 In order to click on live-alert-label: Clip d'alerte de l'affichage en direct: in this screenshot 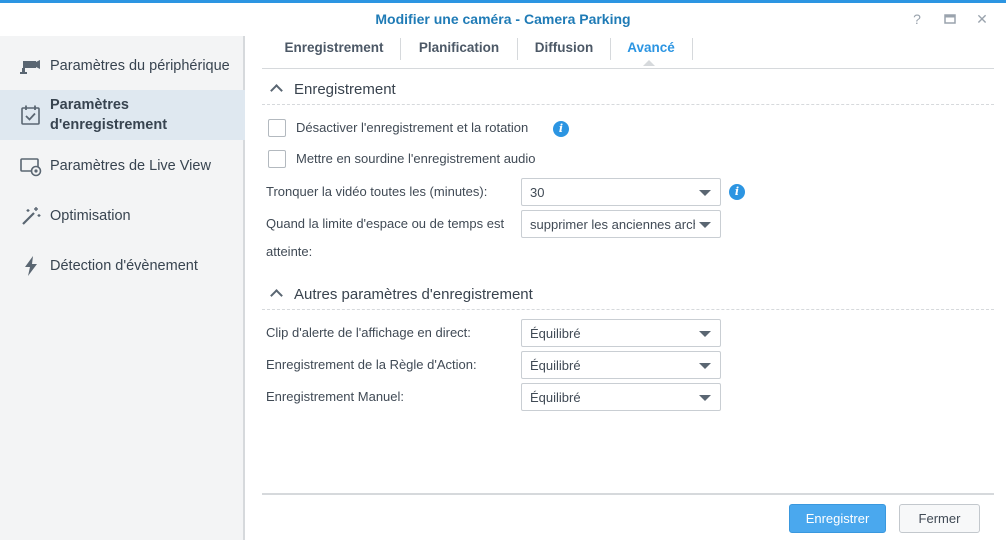, I will do `click(368, 332)`.